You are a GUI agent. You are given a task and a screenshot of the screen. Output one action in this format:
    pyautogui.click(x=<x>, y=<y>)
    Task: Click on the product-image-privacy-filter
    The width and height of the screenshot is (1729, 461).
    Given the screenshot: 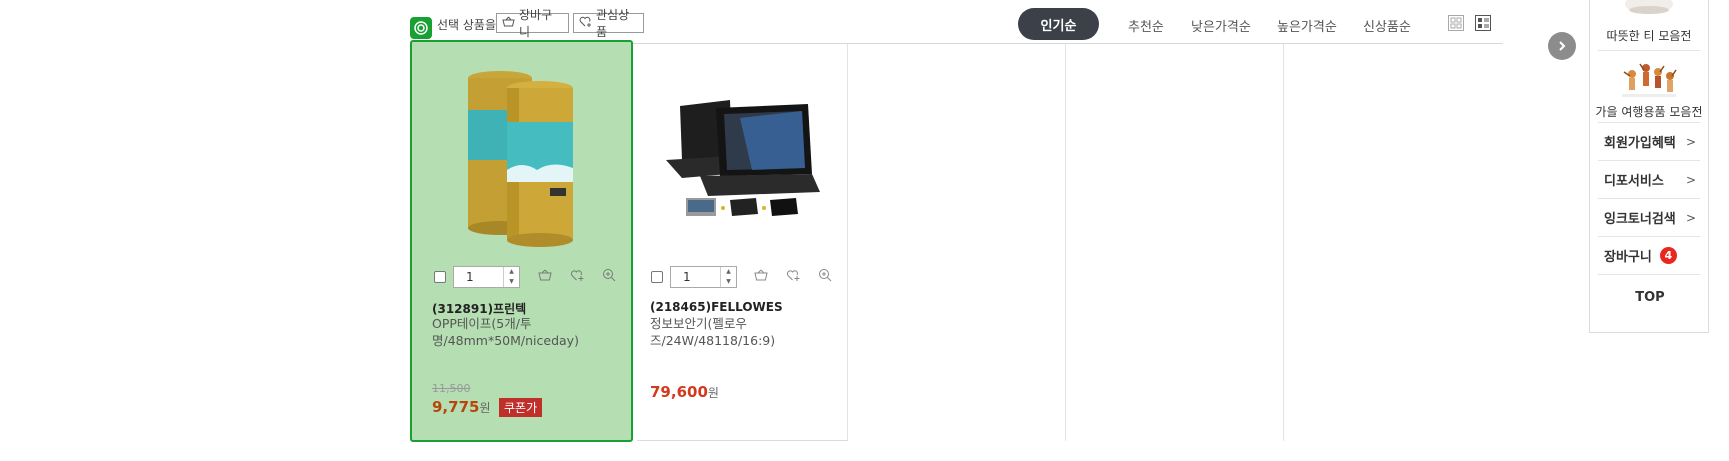 What is the action you would take?
    pyautogui.click(x=740, y=161)
    